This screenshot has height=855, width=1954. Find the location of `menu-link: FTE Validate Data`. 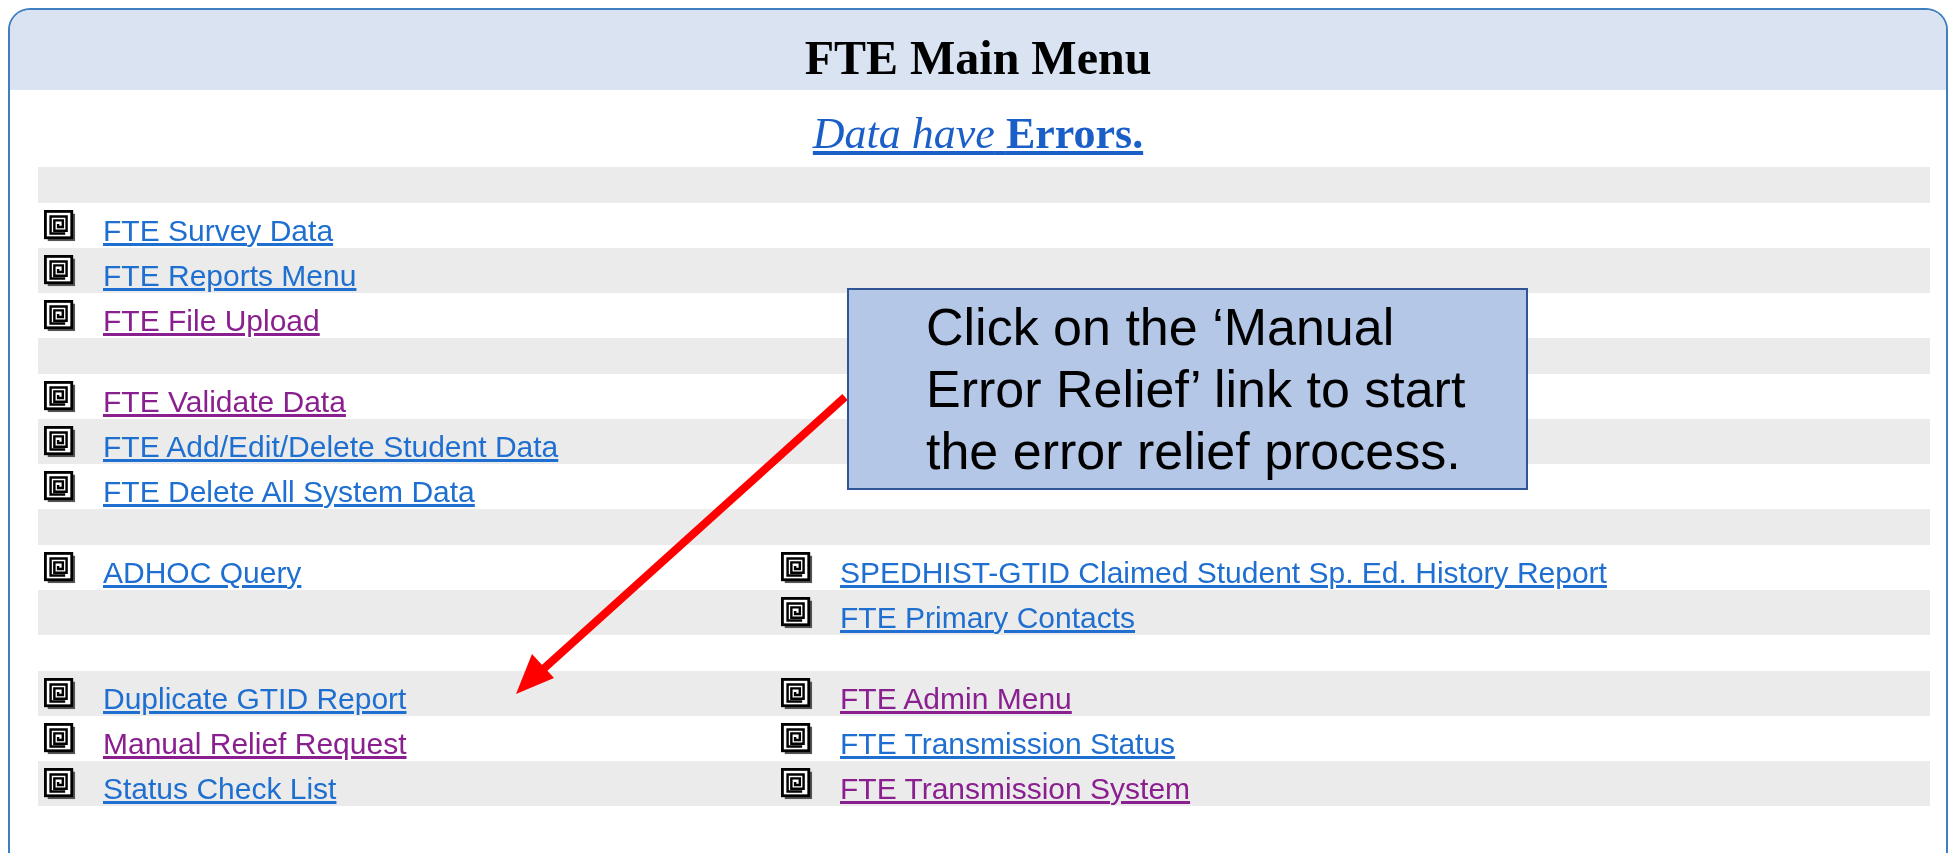

menu-link: FTE Validate Data is located at coordinates (224, 401).